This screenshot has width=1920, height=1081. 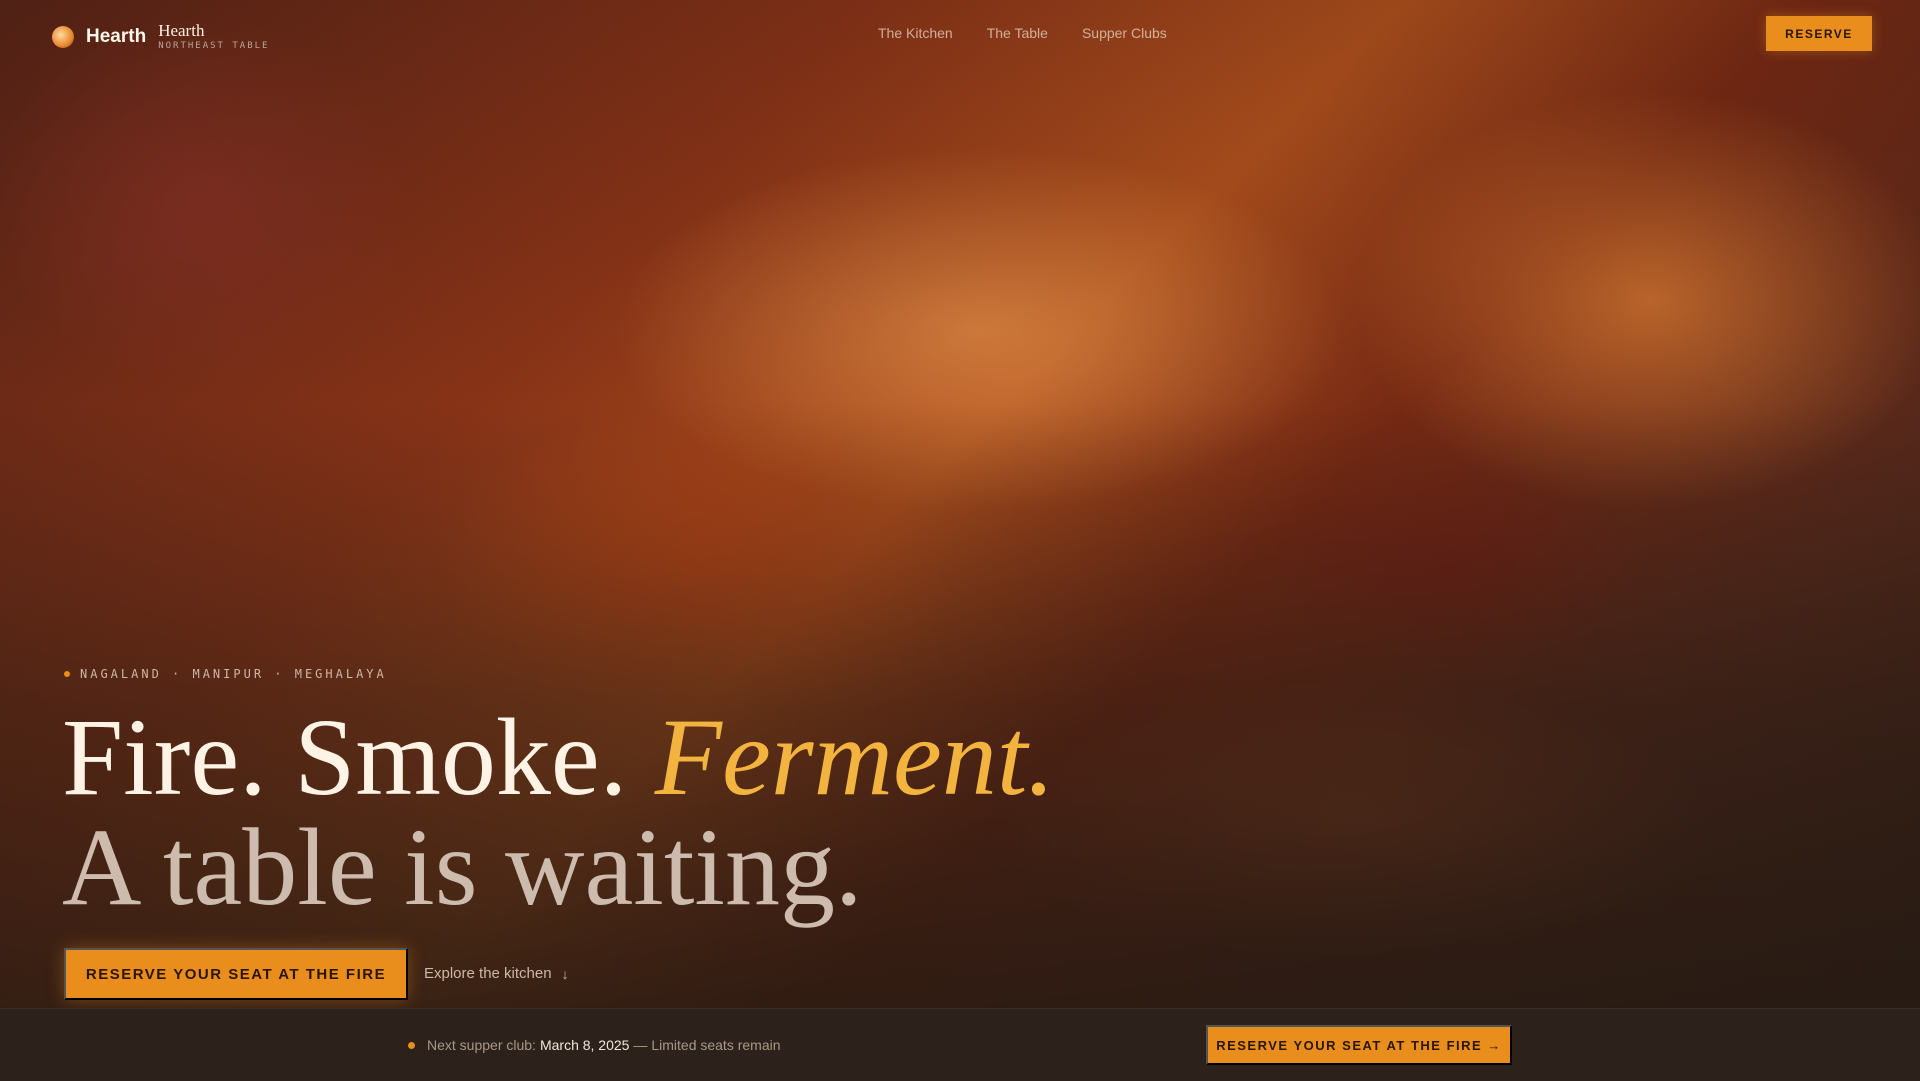 What do you see at coordinates (214, 46) in the screenshot?
I see `brand-subtitle: NORTHEAST TABLE` at bounding box center [214, 46].